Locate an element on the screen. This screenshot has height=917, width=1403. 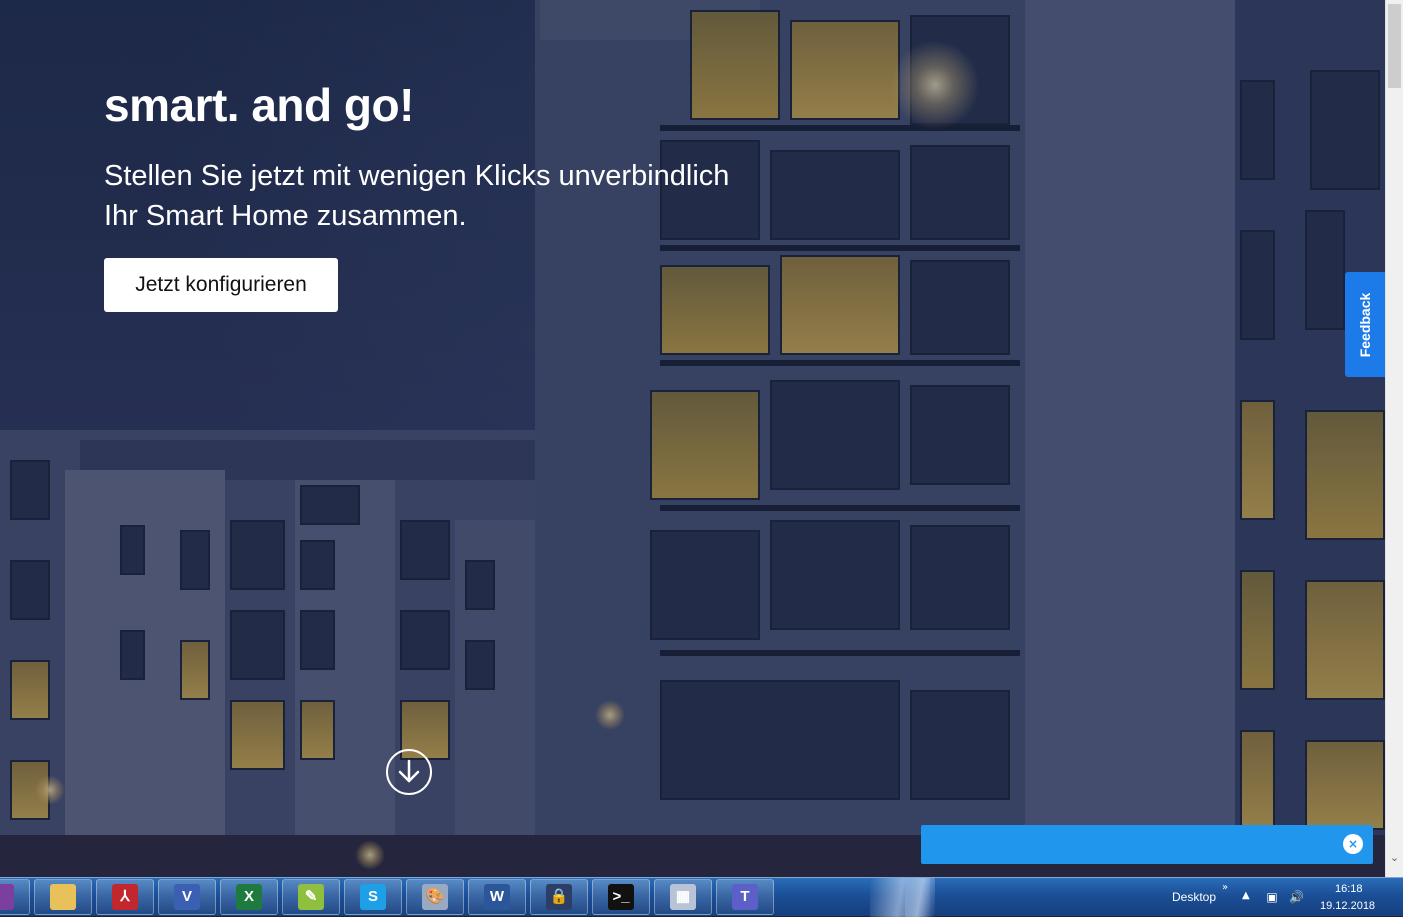
feedback-tab: Feedback is located at coordinates (1365, 324).